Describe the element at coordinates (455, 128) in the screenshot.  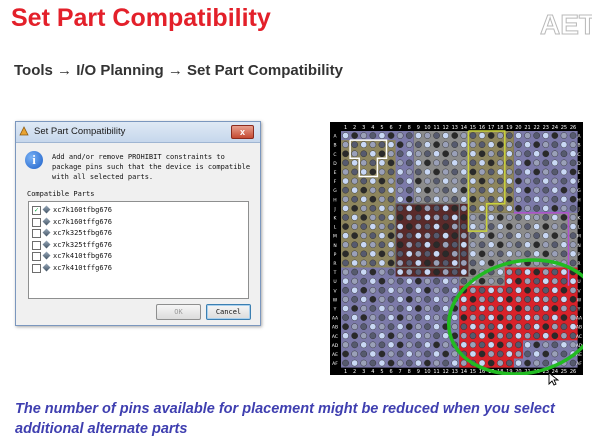
I see `column-tick-label: 13` at that location.